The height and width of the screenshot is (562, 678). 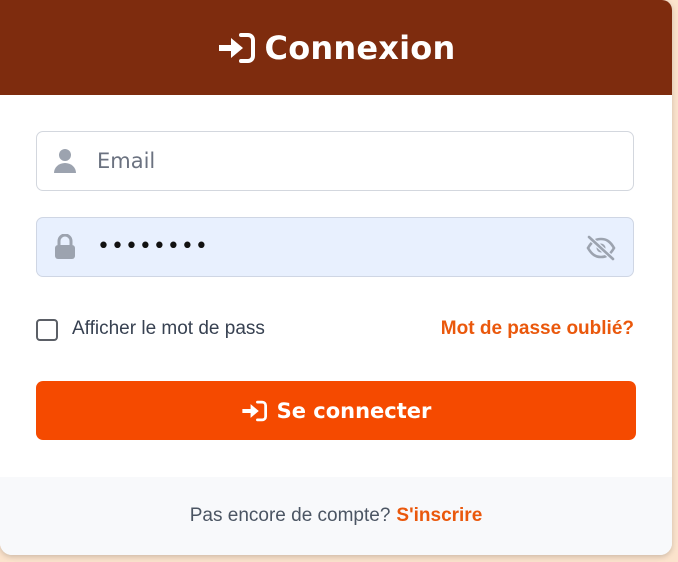 I want to click on lock-icon, so click(x=65, y=246).